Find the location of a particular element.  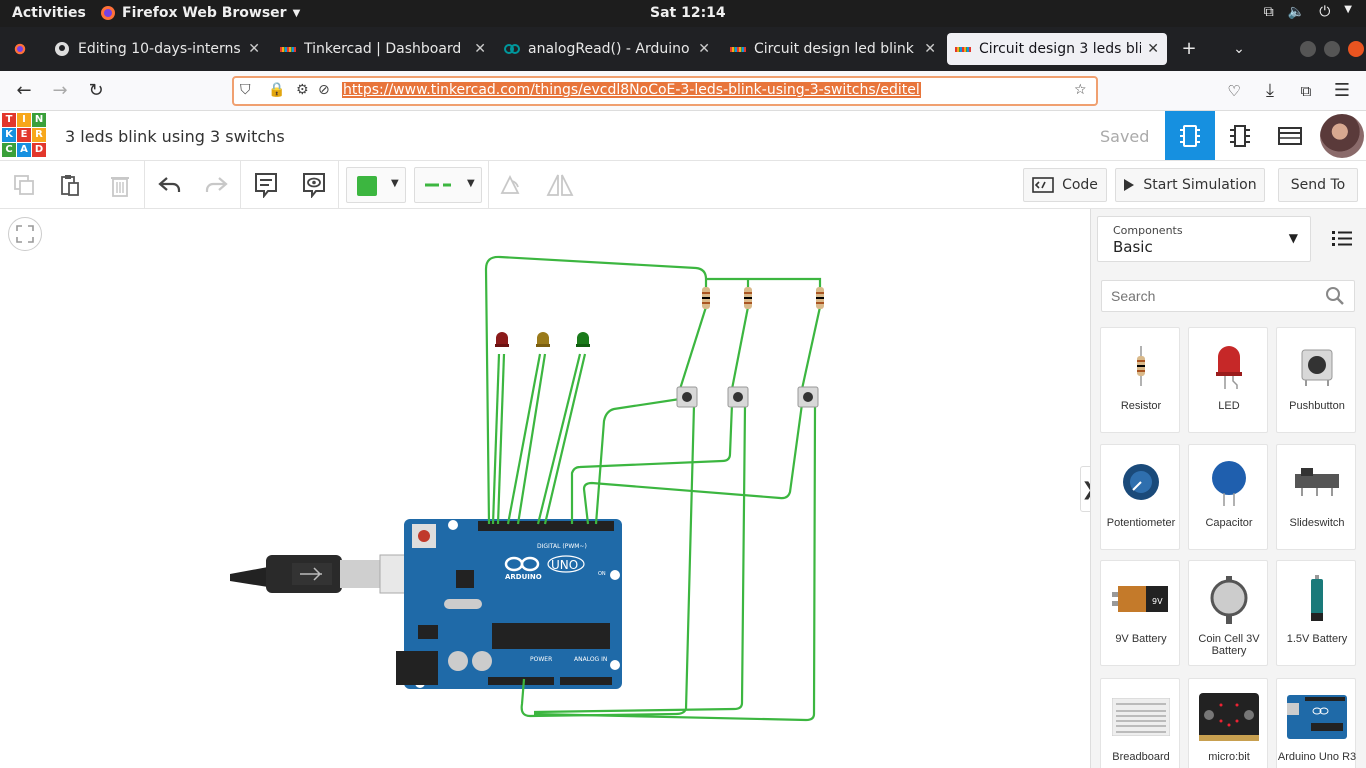

pocket-icon: ♡ is located at coordinates (1234, 91).